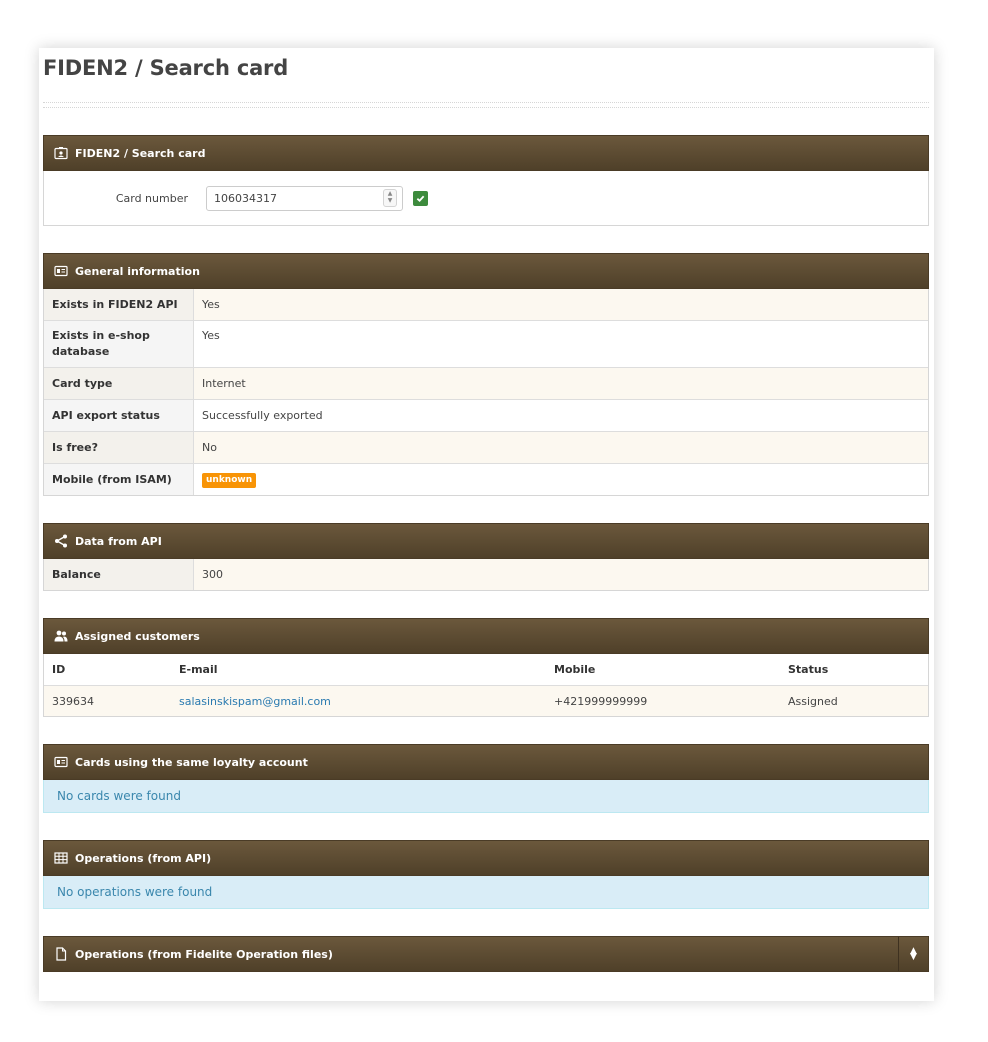 This screenshot has width=988, height=1042. I want to click on row-label: Is free?, so click(75, 447).